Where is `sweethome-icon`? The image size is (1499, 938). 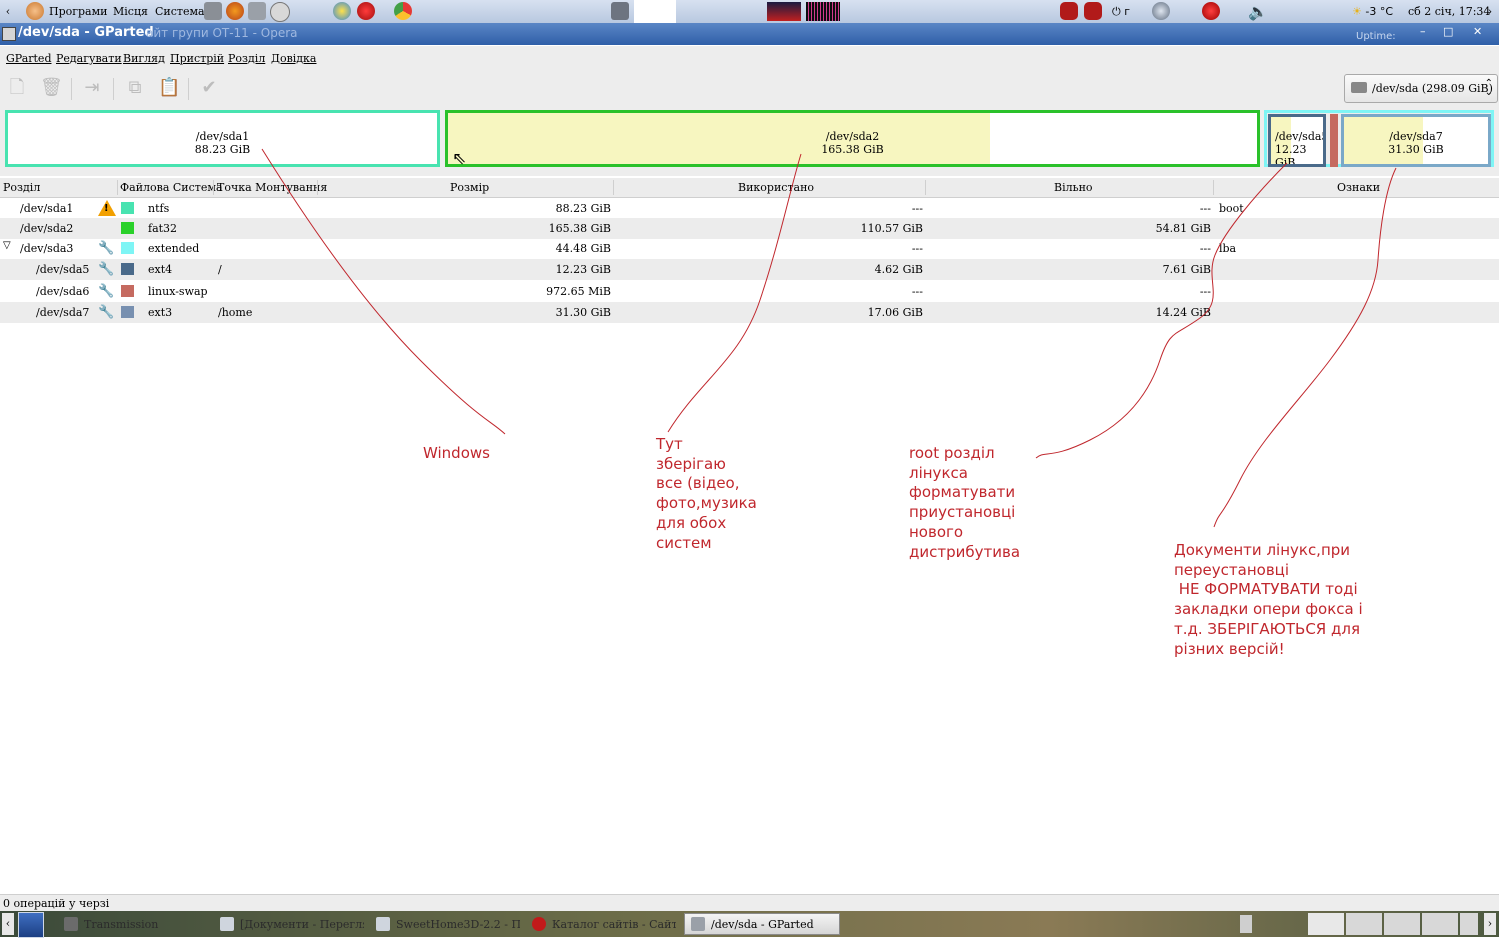
sweethome-icon is located at coordinates (383, 924).